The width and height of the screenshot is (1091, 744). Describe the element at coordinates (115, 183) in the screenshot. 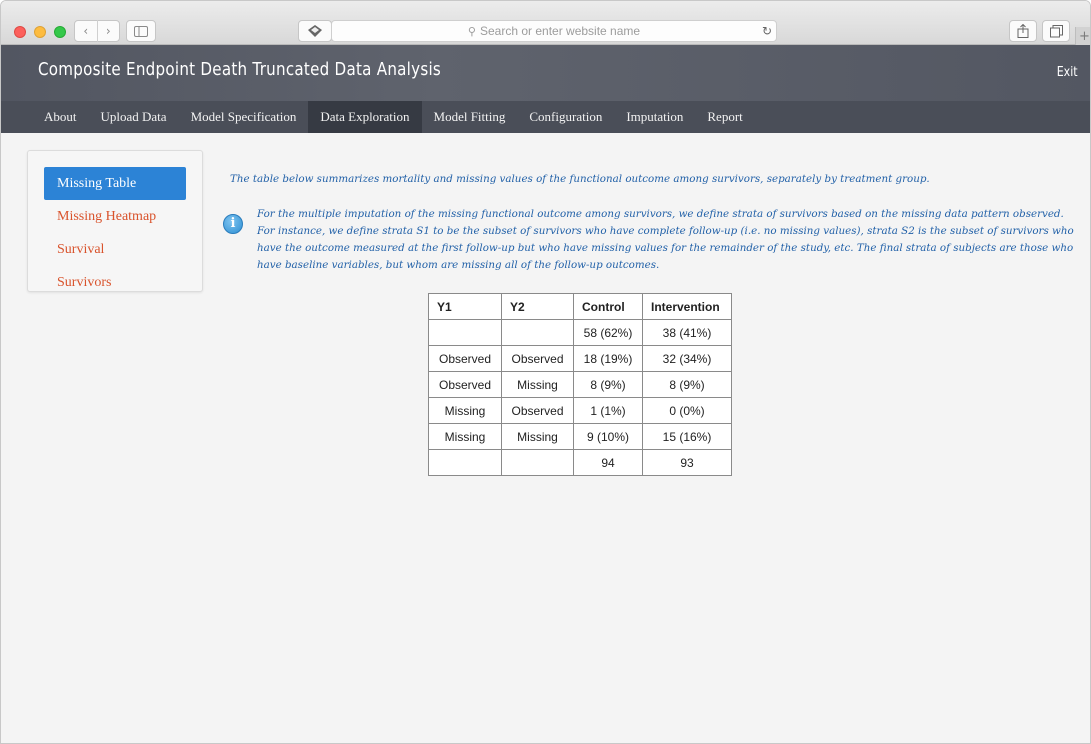

I see `side-item-missing-table: Missing Table` at that location.